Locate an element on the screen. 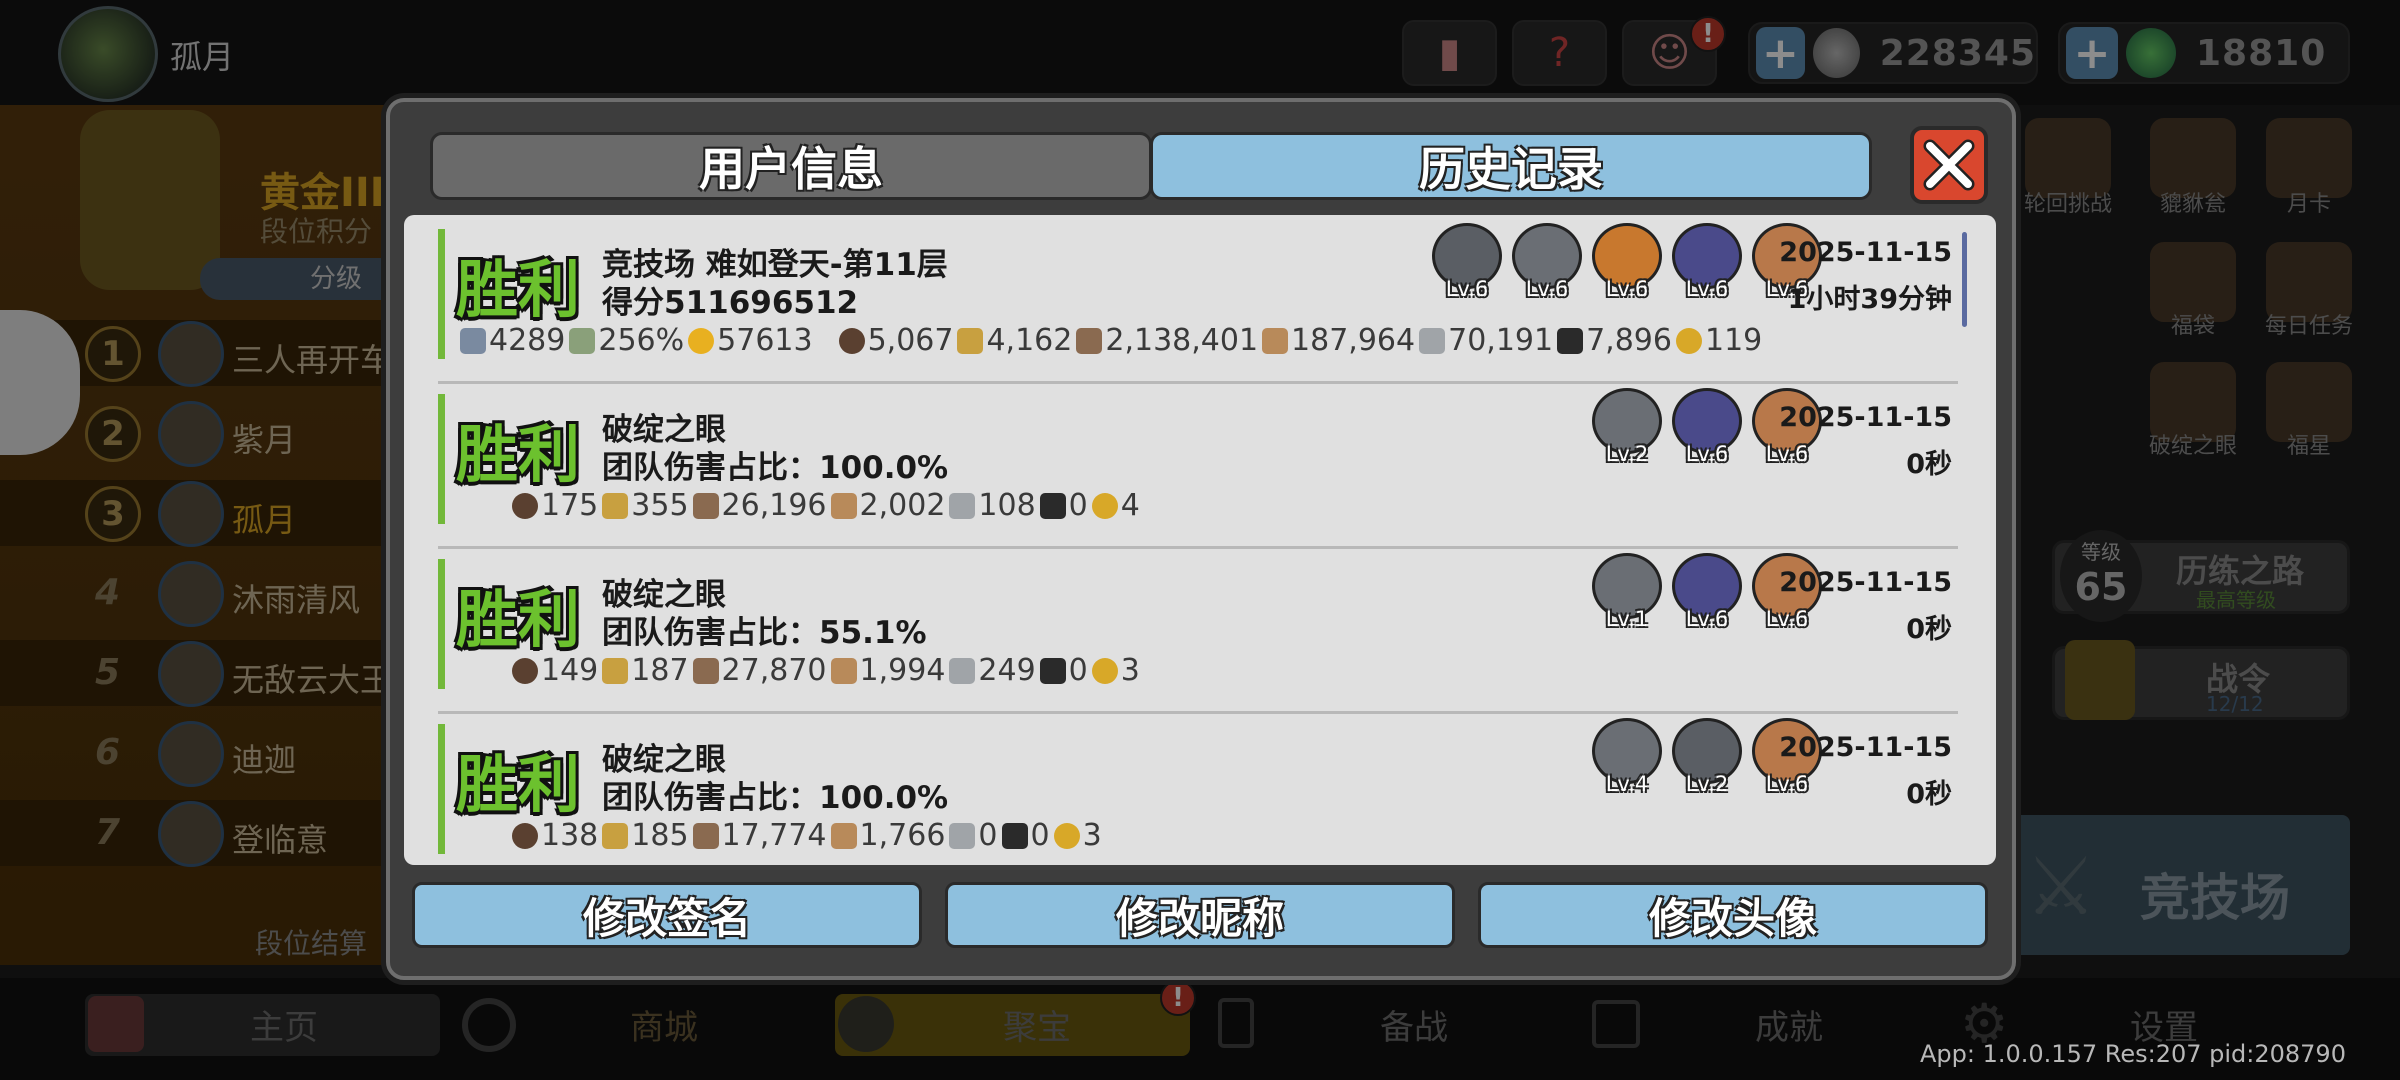  stat-value: 17,774 is located at coordinates (774, 835).